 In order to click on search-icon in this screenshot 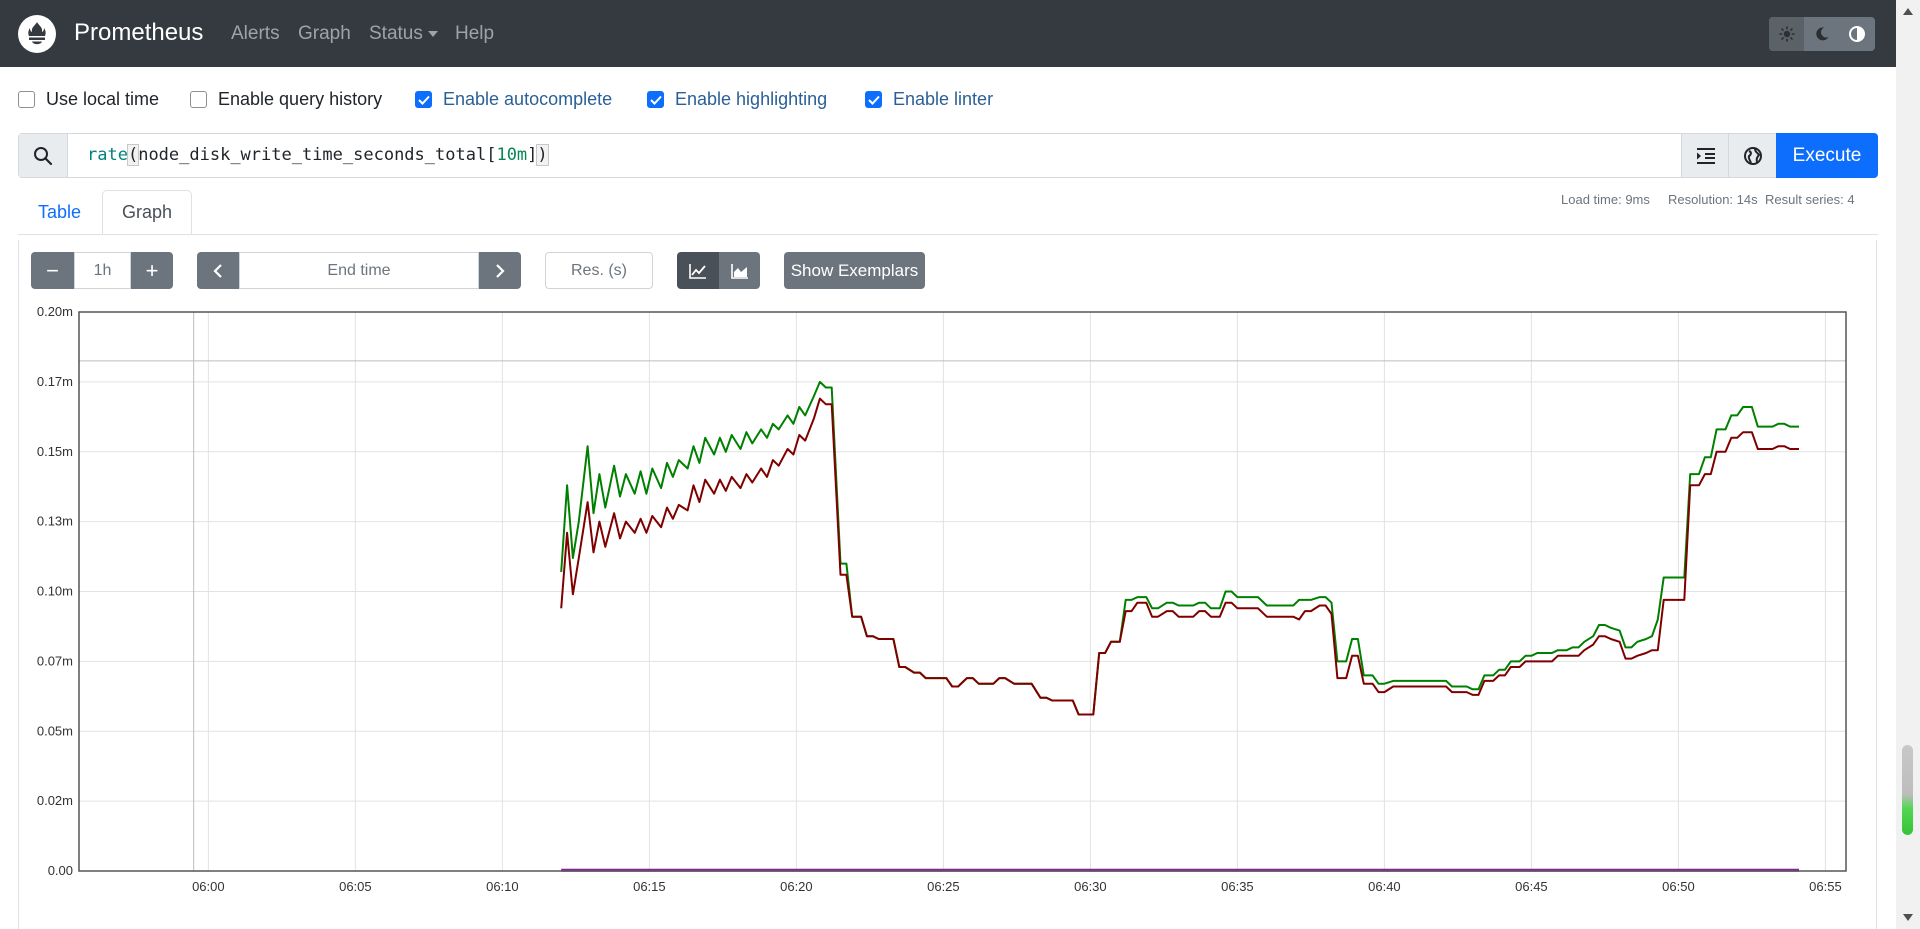, I will do `click(43, 155)`.